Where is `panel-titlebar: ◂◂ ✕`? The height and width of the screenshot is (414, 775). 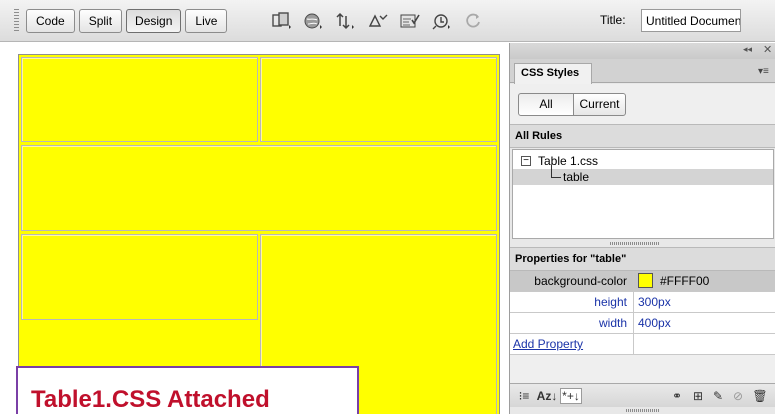
panel-titlebar: ◂◂ ✕ is located at coordinates (642, 51).